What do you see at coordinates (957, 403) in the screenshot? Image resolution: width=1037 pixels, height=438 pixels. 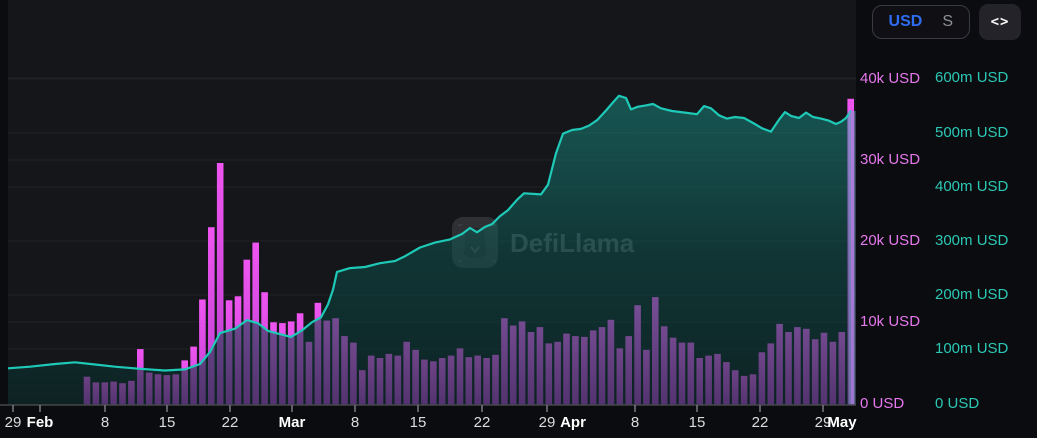 I see `y-axis-label-tvl: 0 USD` at bounding box center [957, 403].